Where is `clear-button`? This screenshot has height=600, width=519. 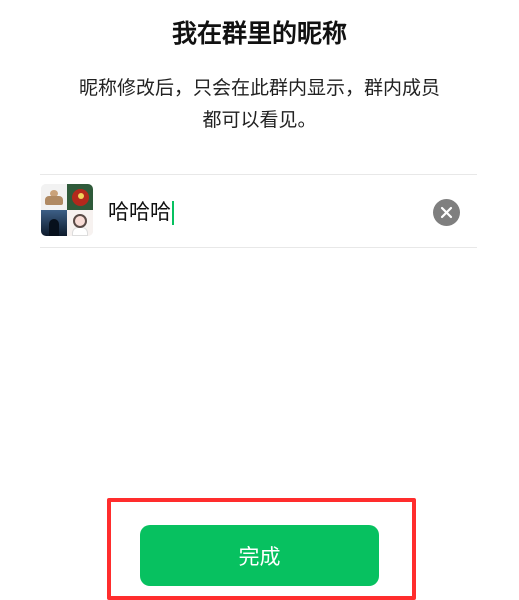
clear-button is located at coordinates (446, 212).